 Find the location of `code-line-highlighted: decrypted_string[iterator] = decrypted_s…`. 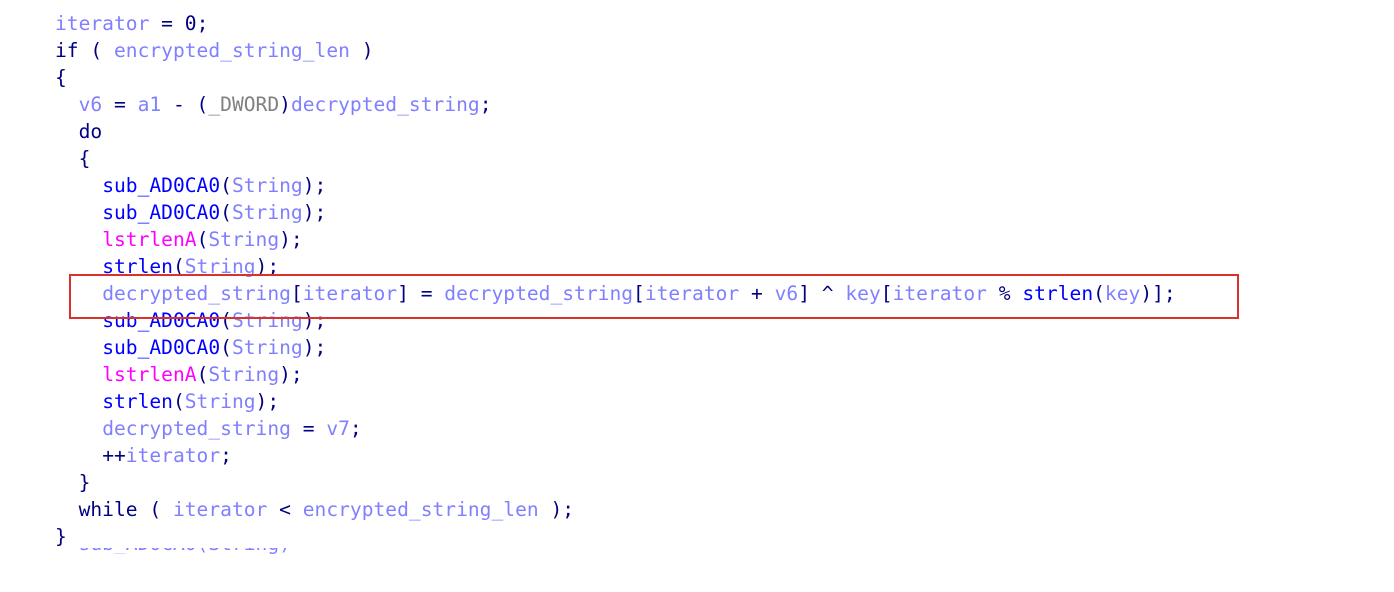

code-line-highlighted: decrypted_string[iterator] = decrypted_s… is located at coordinates (615, 293).